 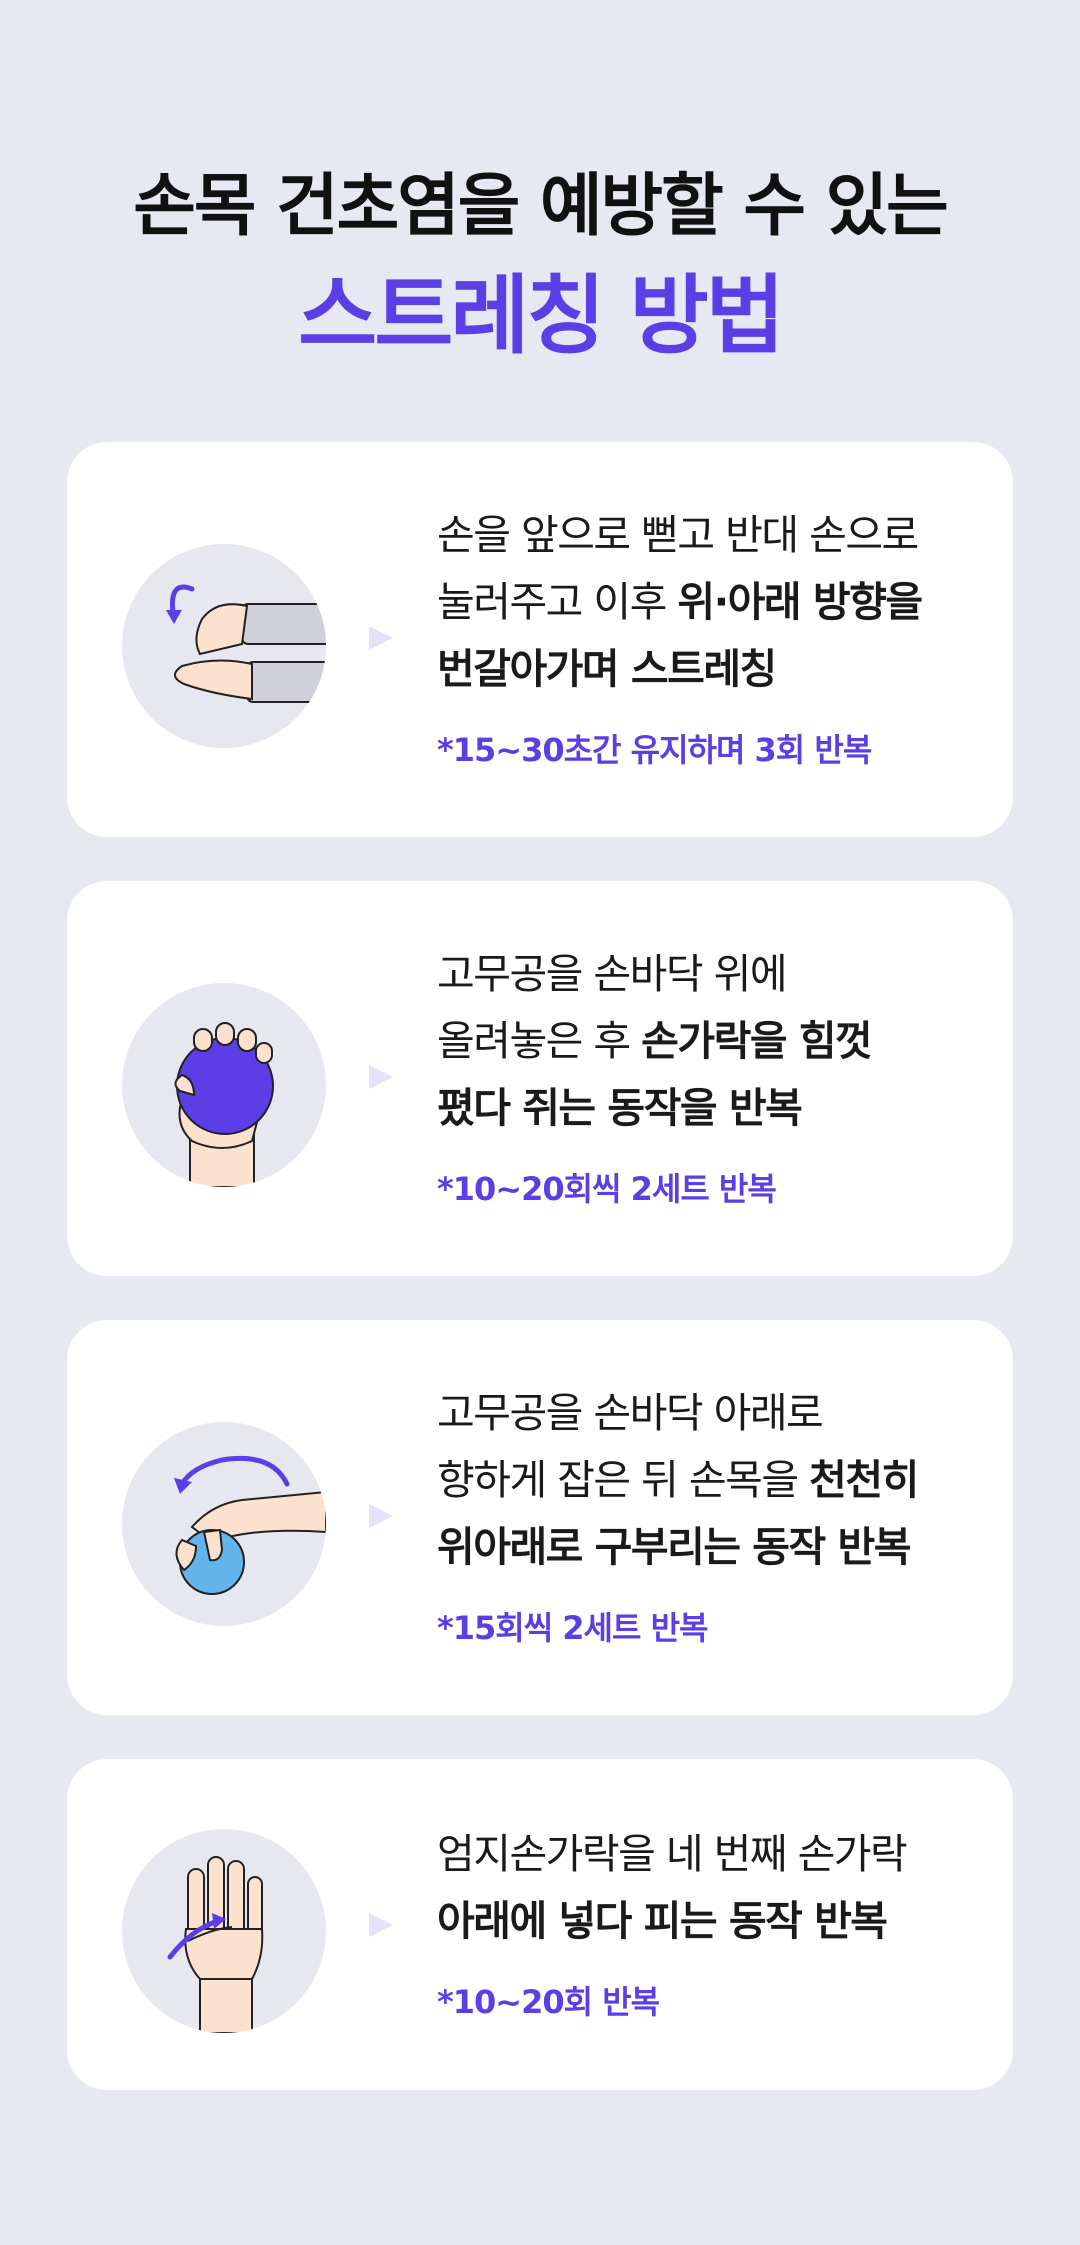 I want to click on repetition-note: *15회씩 2세트 반복, so click(x=572, y=1628).